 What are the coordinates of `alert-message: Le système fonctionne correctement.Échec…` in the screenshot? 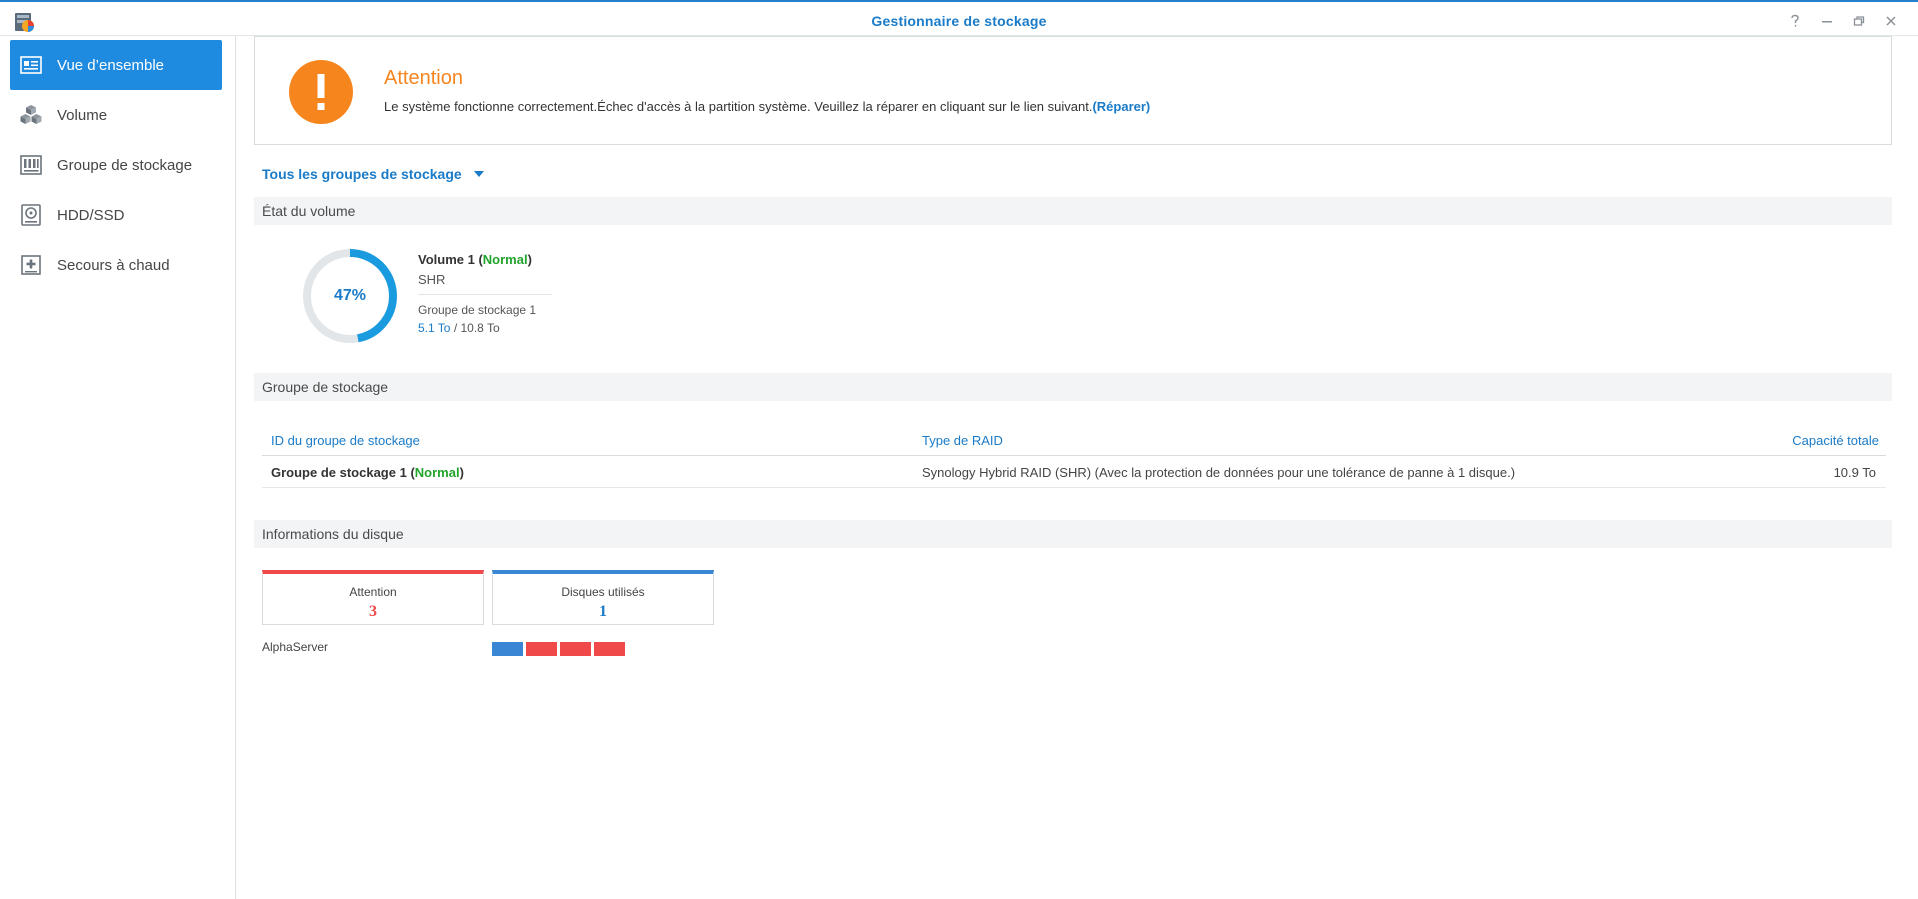 It's located at (767, 106).